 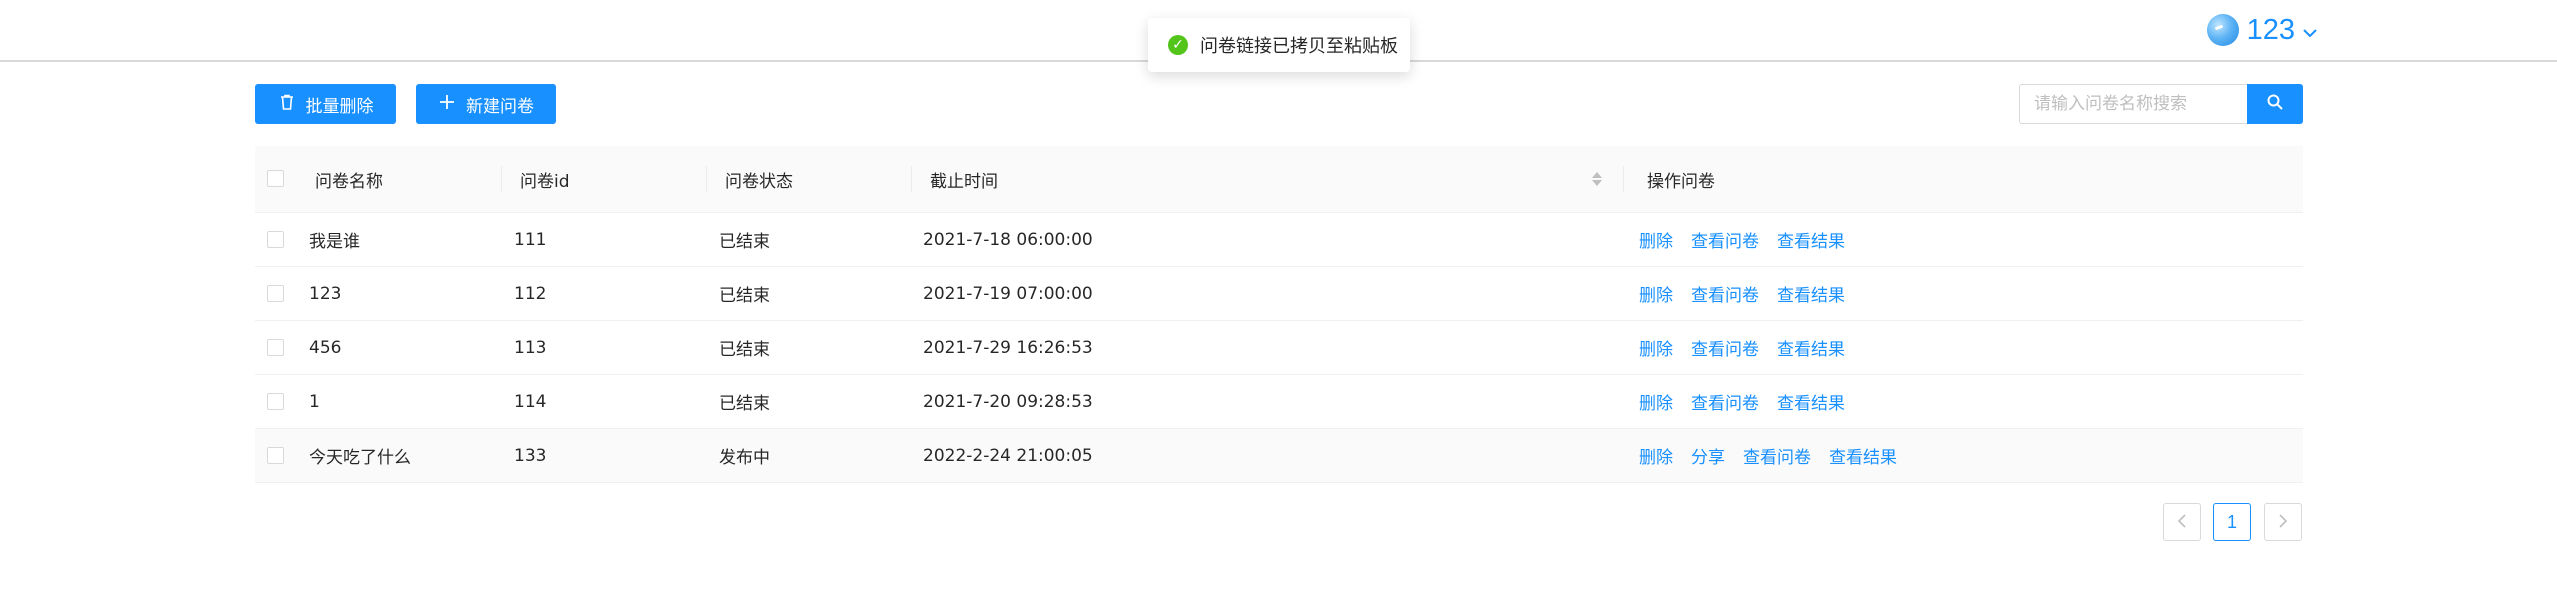 I want to click on survey-id: 111, so click(x=530, y=239).